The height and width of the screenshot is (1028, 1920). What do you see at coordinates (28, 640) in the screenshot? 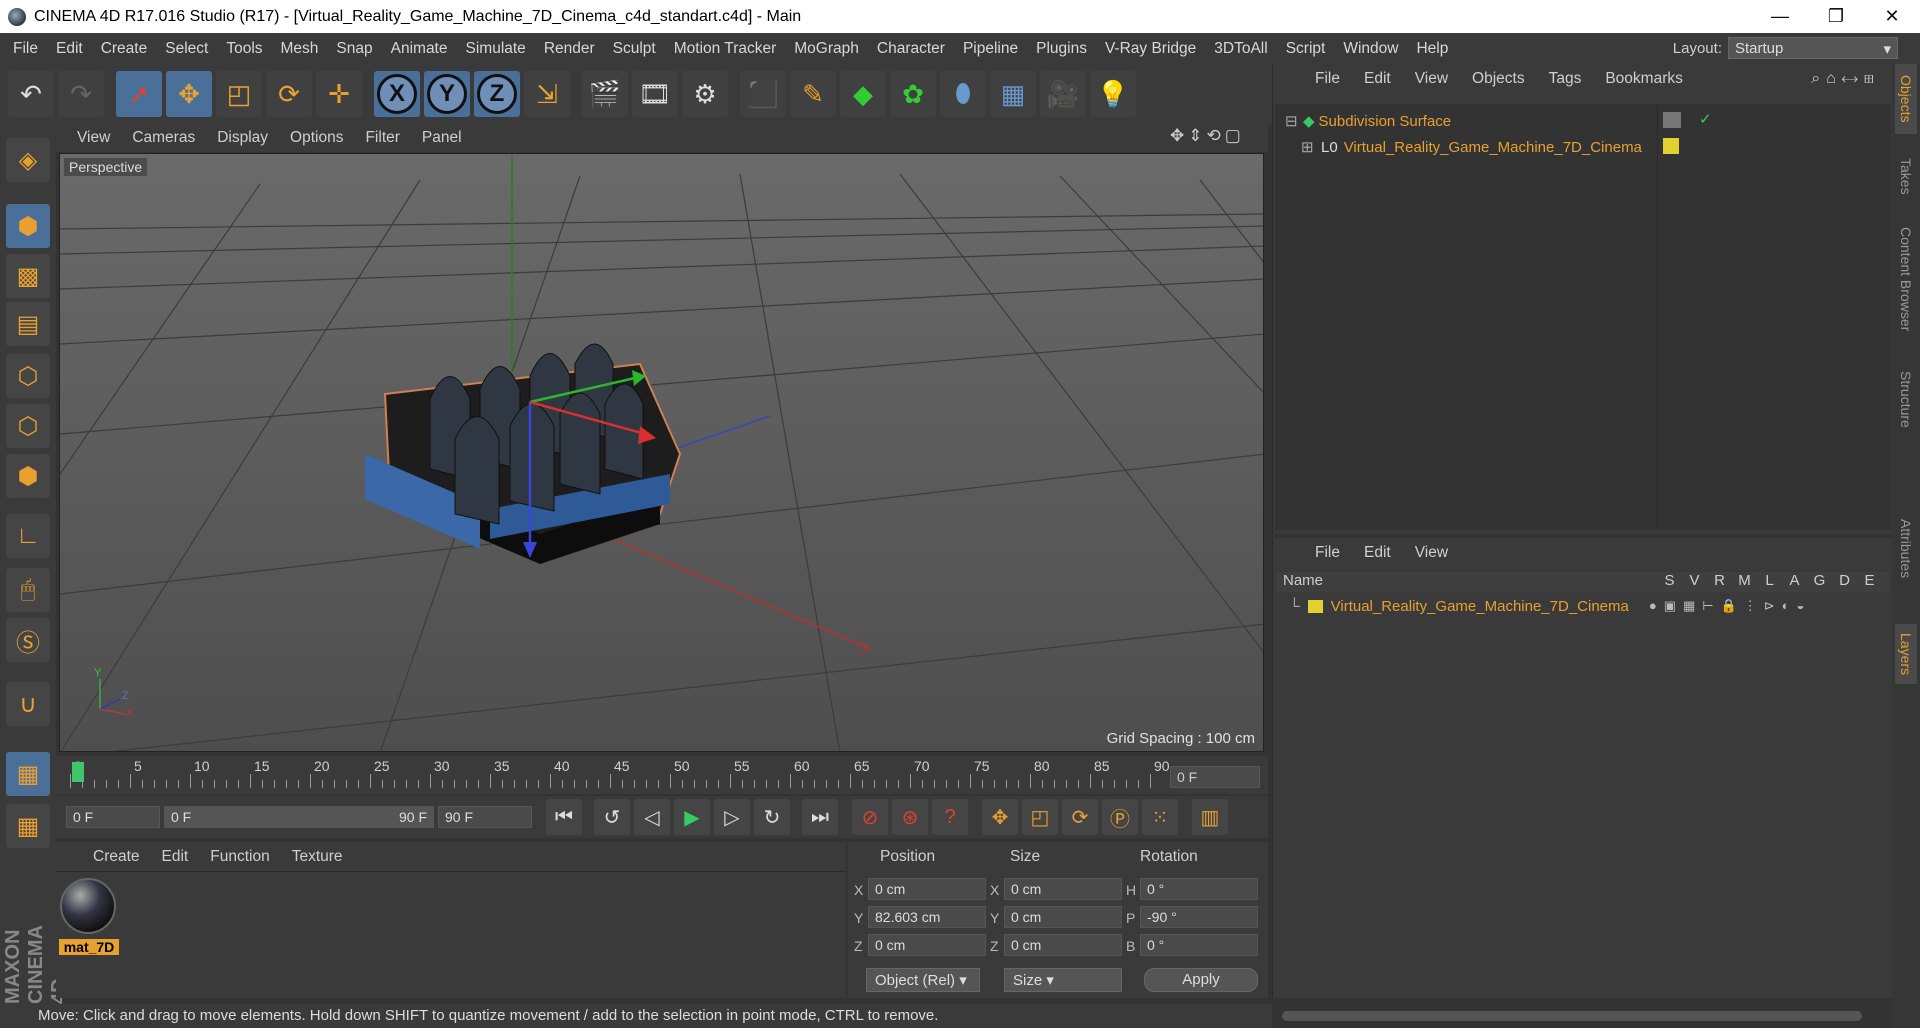
I see `solo-mode-button: Ⓢ` at bounding box center [28, 640].